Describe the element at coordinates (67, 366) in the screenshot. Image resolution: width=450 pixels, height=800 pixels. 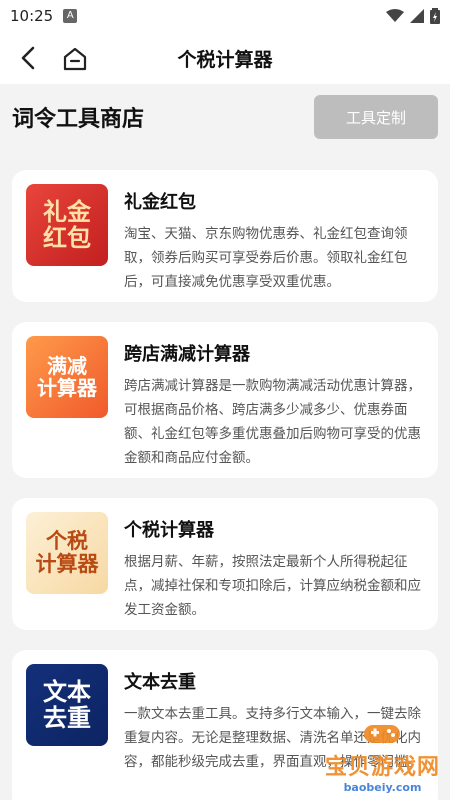
I see `icon-line: 满减` at that location.